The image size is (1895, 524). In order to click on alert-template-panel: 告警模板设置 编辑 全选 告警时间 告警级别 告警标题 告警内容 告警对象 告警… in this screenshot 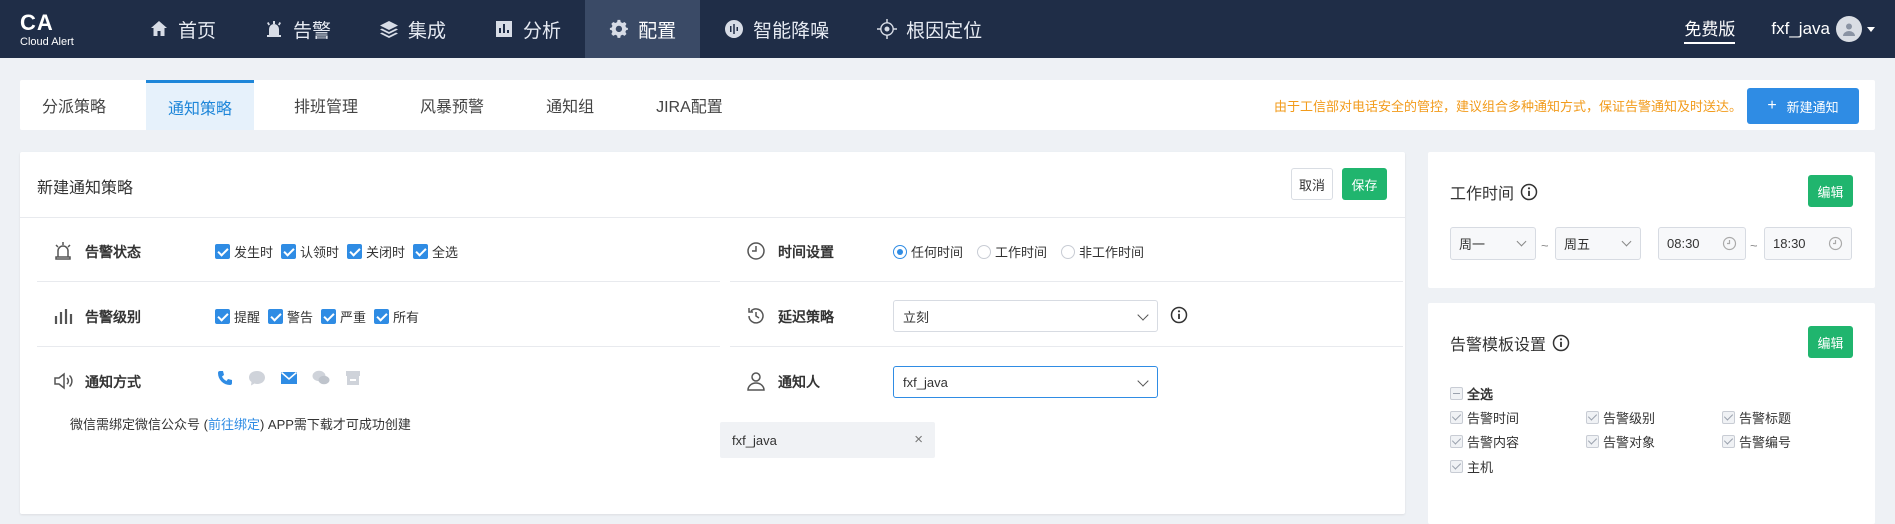, I will do `click(1651, 413)`.